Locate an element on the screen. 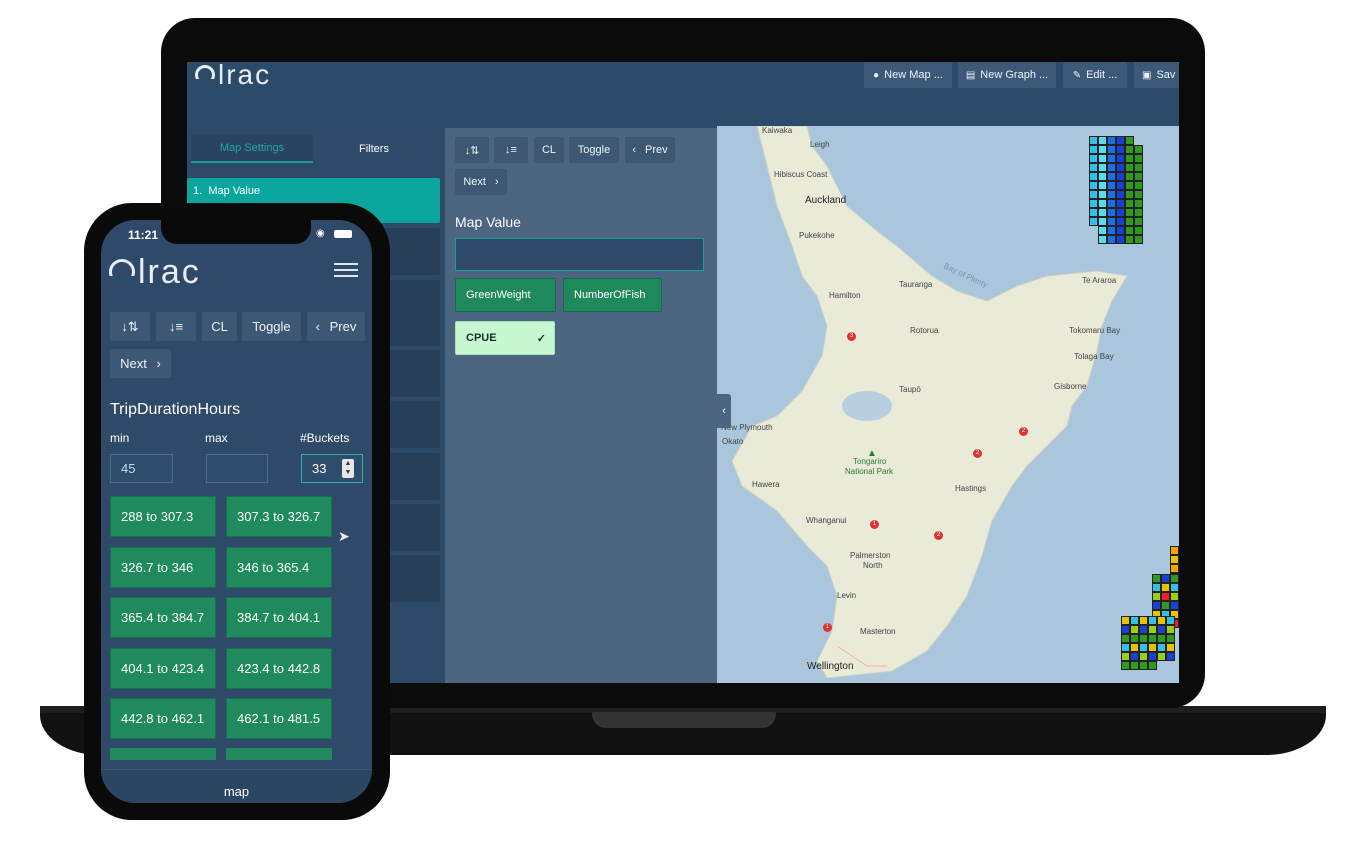  bucket-button: 326.7 to 346 is located at coordinates (163, 567).